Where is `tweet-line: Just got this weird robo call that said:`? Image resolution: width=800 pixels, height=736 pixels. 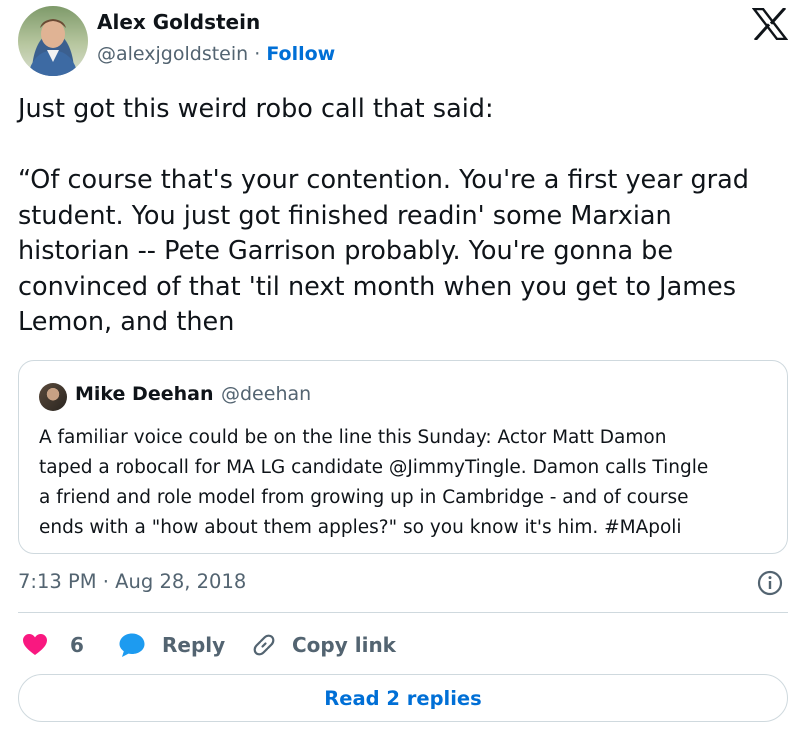 tweet-line: Just got this weird robo call that said: is located at coordinates (256, 109).